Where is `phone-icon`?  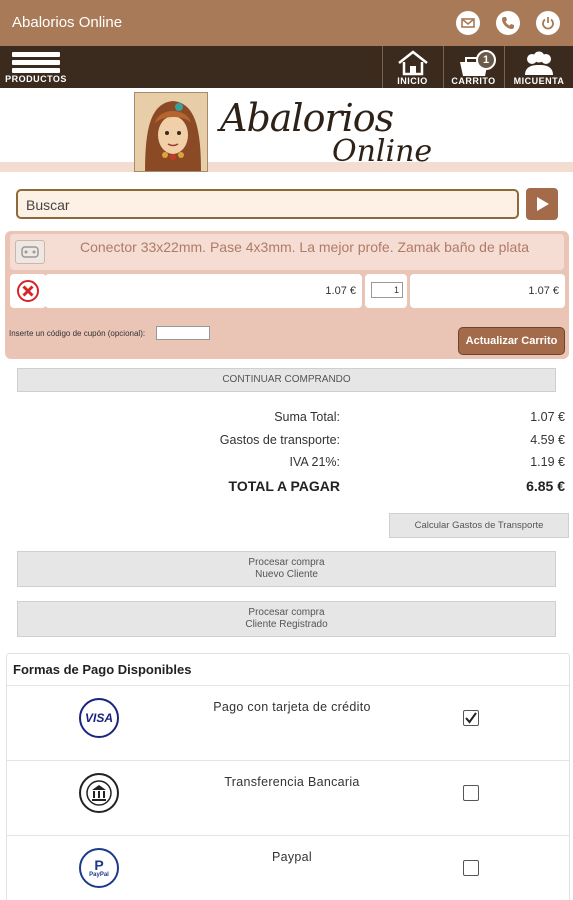
phone-icon is located at coordinates (508, 23).